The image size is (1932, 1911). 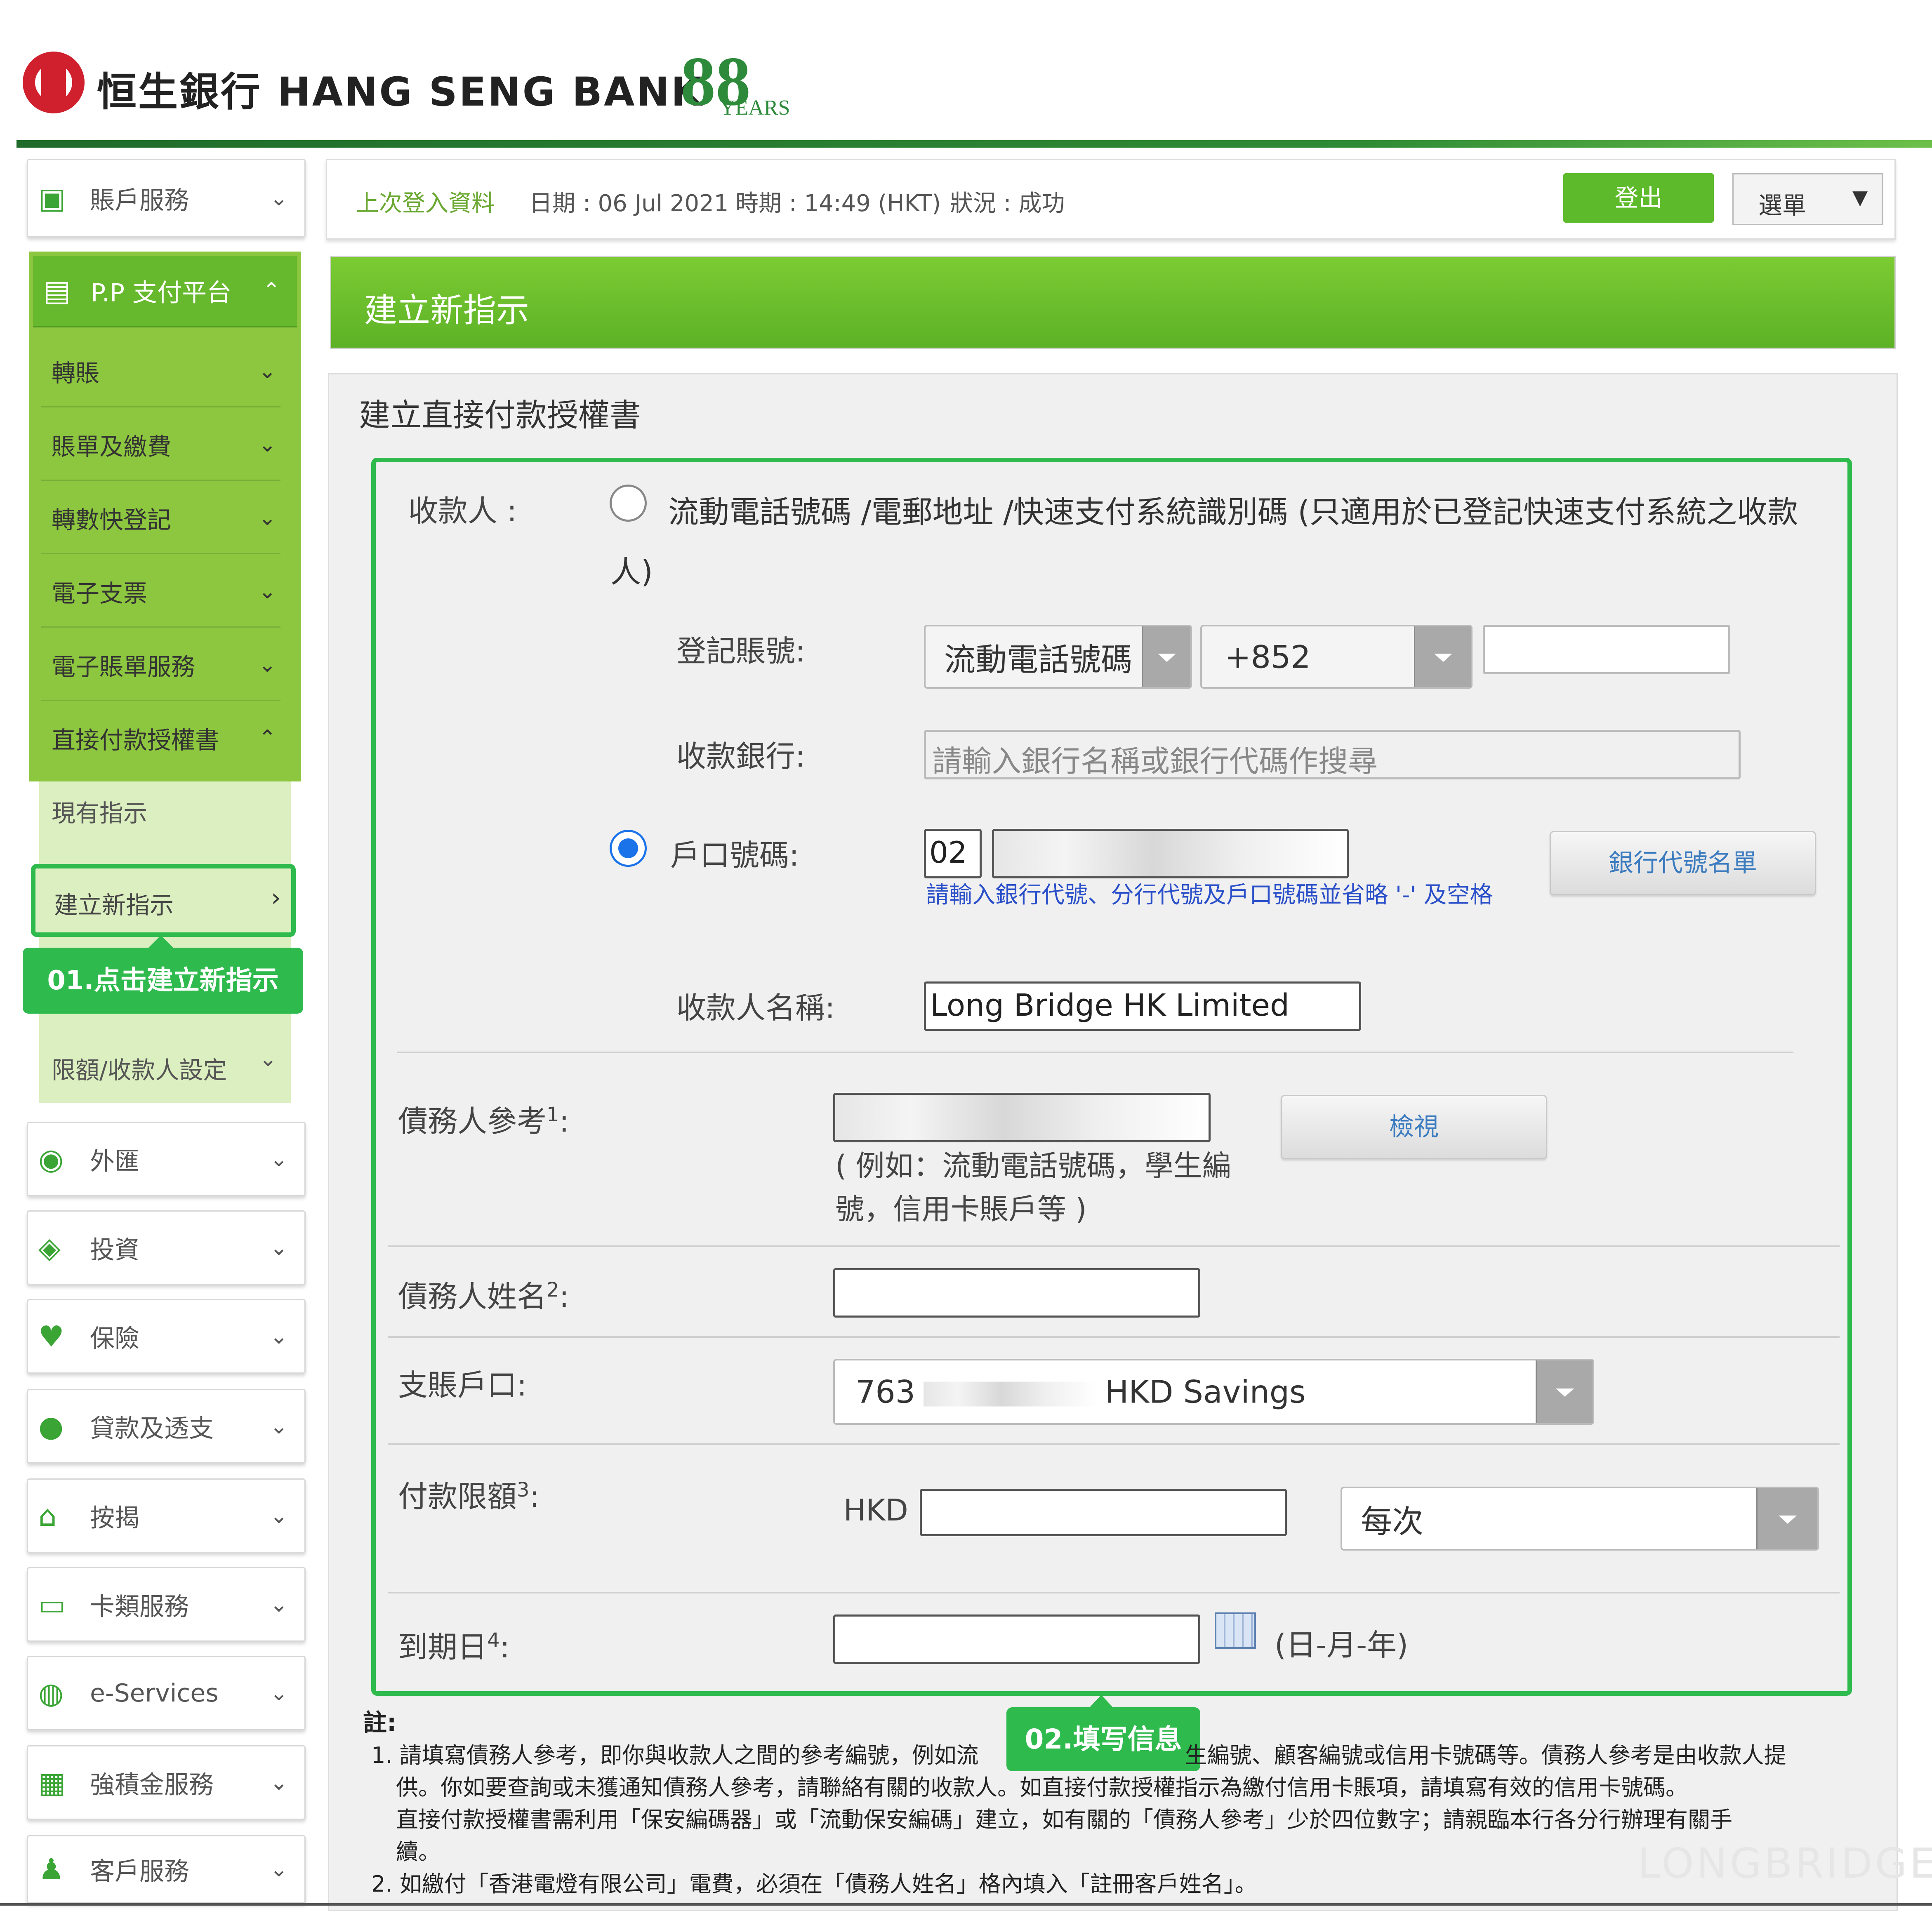 I want to click on sidebar-item-echeque: 電子支票 ⌄, so click(x=161, y=592).